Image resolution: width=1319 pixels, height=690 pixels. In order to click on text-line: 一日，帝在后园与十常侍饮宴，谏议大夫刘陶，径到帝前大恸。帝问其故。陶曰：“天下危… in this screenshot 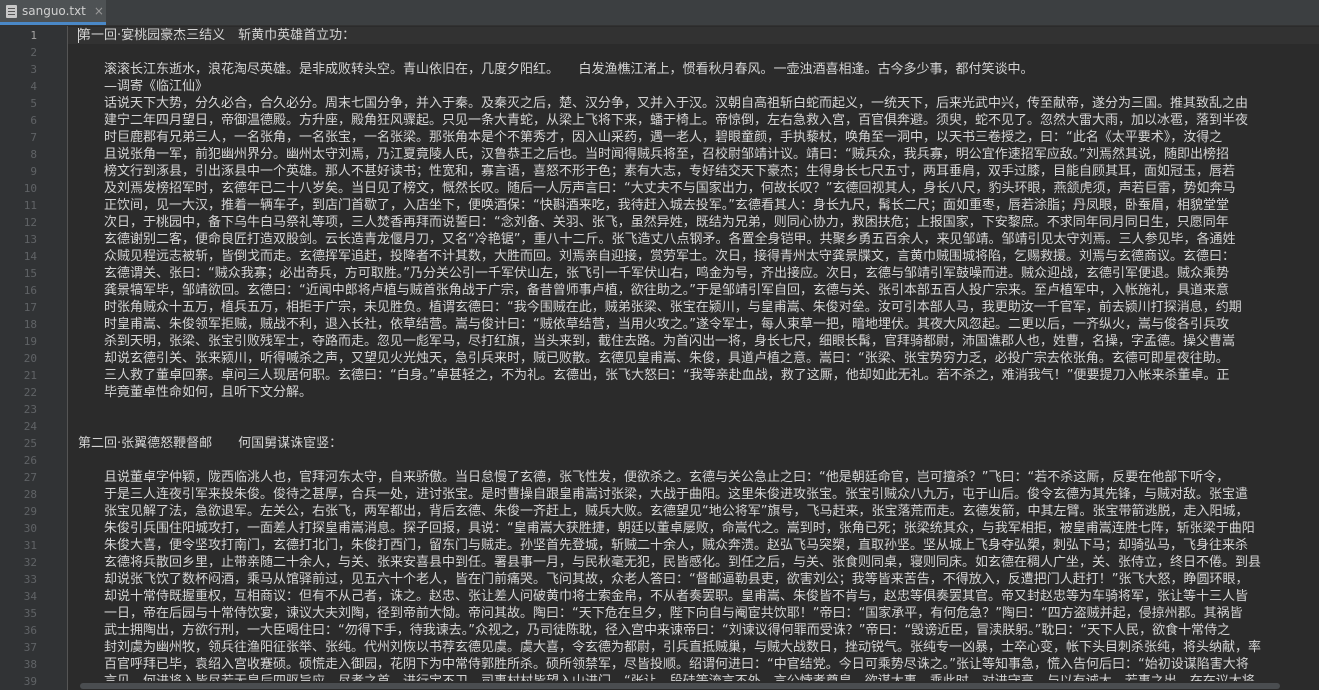, I will do `click(660, 613)`.